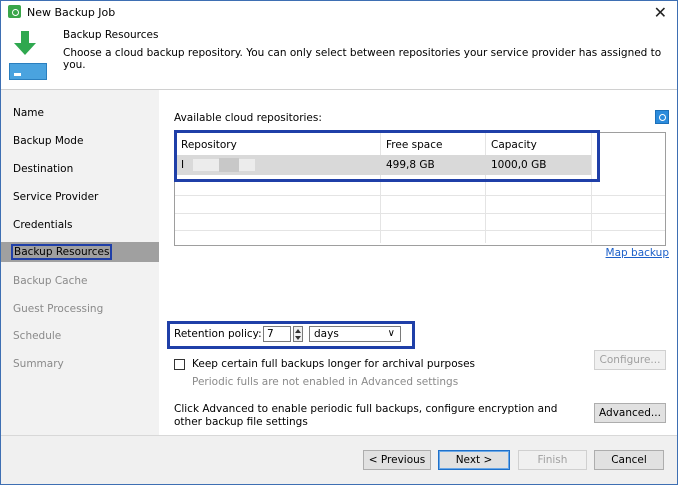 The width and height of the screenshot is (678, 485). Describe the element at coordinates (355, 334) in the screenshot. I see `retention-unit-select: days ∨` at that location.